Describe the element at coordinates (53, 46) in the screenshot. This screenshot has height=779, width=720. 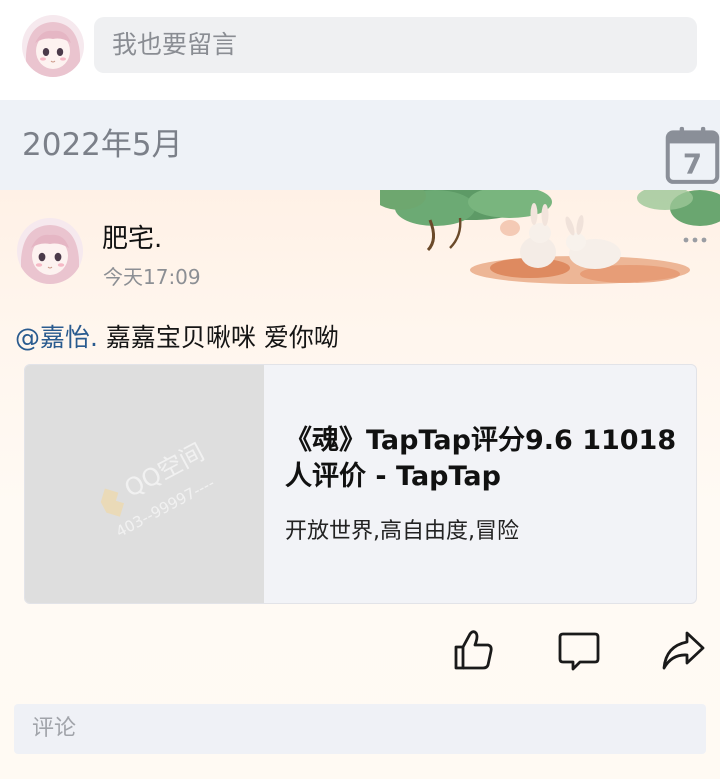
I see `user-avatar` at that location.